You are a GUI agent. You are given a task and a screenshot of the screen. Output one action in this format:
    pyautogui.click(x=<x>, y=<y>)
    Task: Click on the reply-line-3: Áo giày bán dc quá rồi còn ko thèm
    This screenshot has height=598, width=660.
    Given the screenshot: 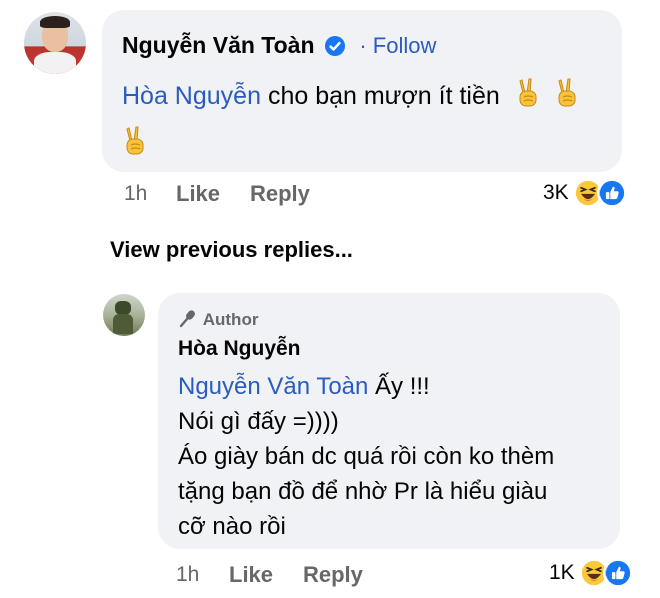 What is the action you would take?
    pyautogui.click(x=366, y=456)
    